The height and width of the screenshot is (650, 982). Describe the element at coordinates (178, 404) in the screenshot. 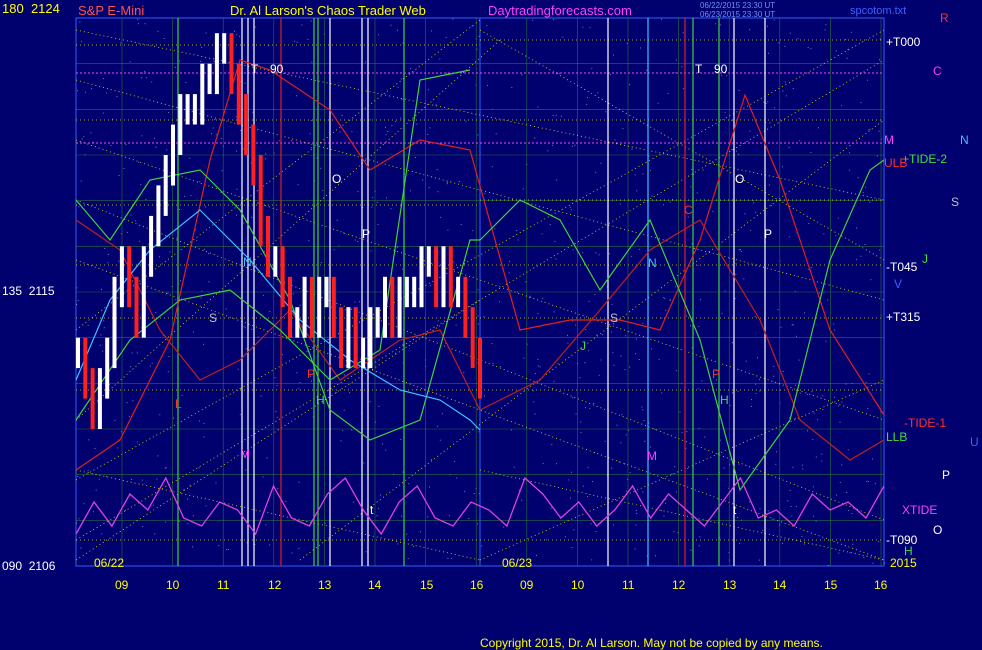

I see `marker-label: L` at that location.